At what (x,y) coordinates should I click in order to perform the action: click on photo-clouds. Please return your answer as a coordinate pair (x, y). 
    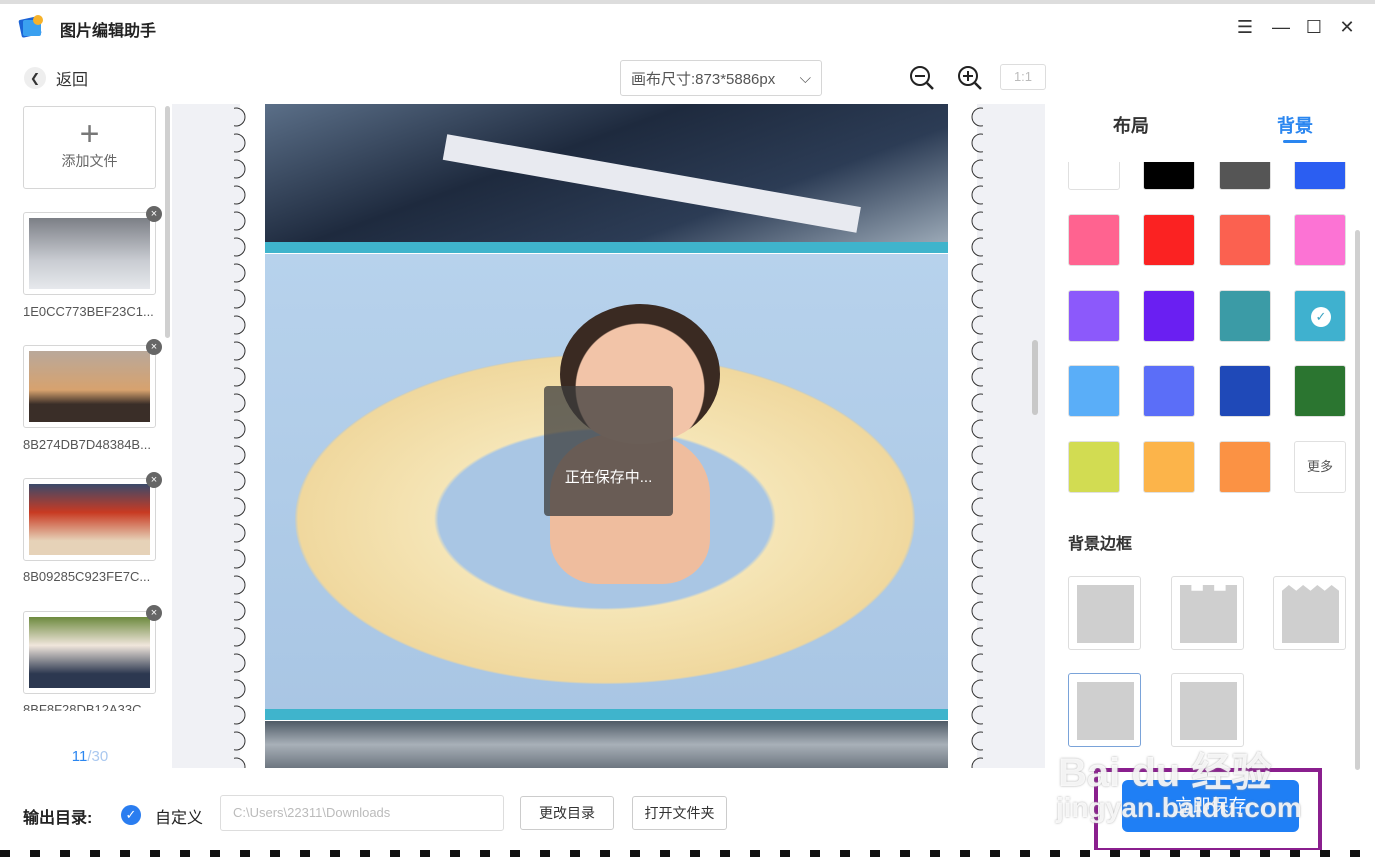
    Looking at the image, I should click on (606, 744).